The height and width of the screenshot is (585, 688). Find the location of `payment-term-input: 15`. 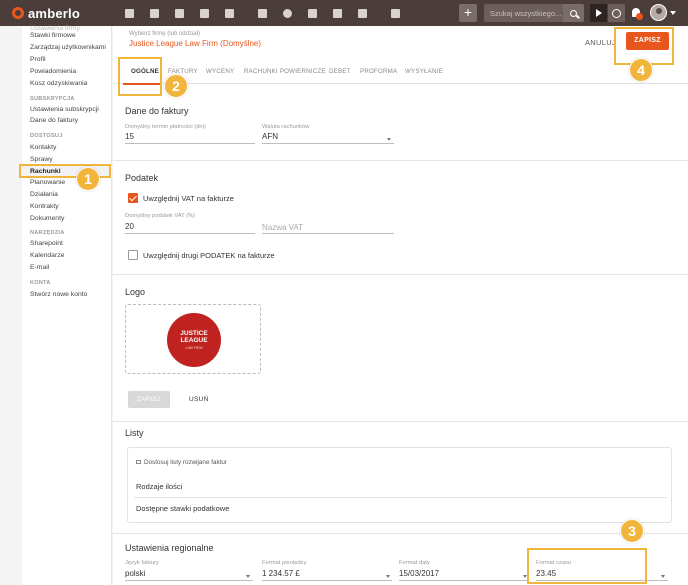

payment-term-input: 15 is located at coordinates (129, 136).